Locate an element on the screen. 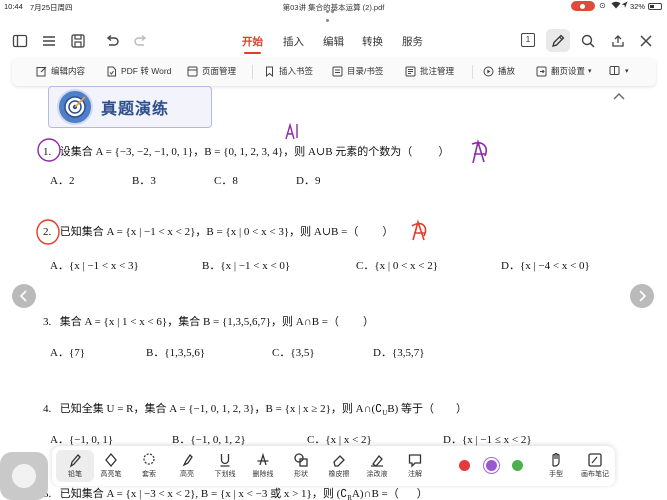 The width and height of the screenshot is (667, 500). share-icon is located at coordinates (618, 41).